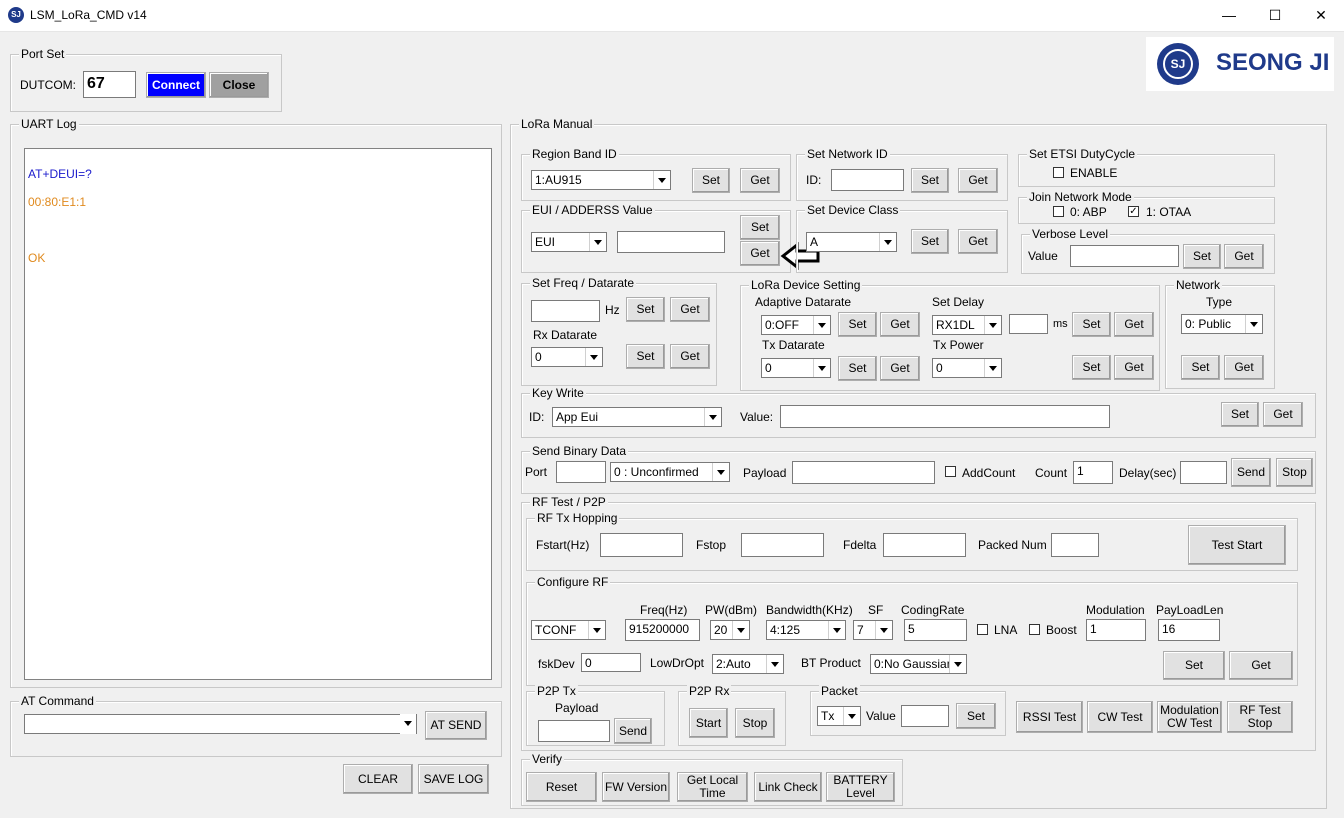 This screenshot has width=1344, height=818. What do you see at coordinates (982, 629) in the screenshot?
I see `lna-checkbox` at bounding box center [982, 629].